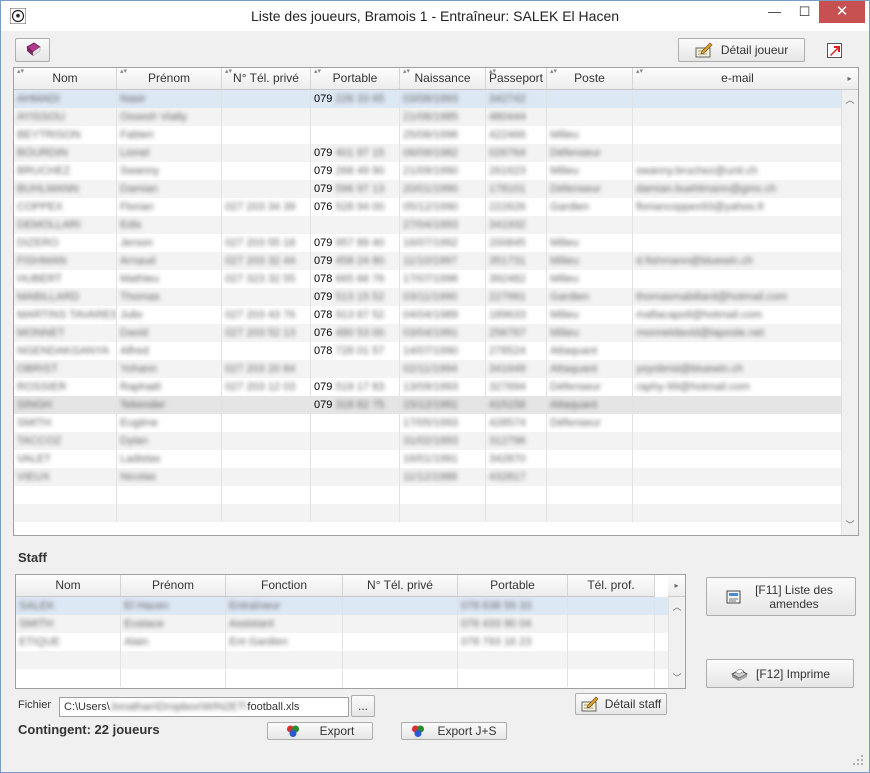  What do you see at coordinates (842, 12) in the screenshot?
I see `close-button: ✕` at bounding box center [842, 12].